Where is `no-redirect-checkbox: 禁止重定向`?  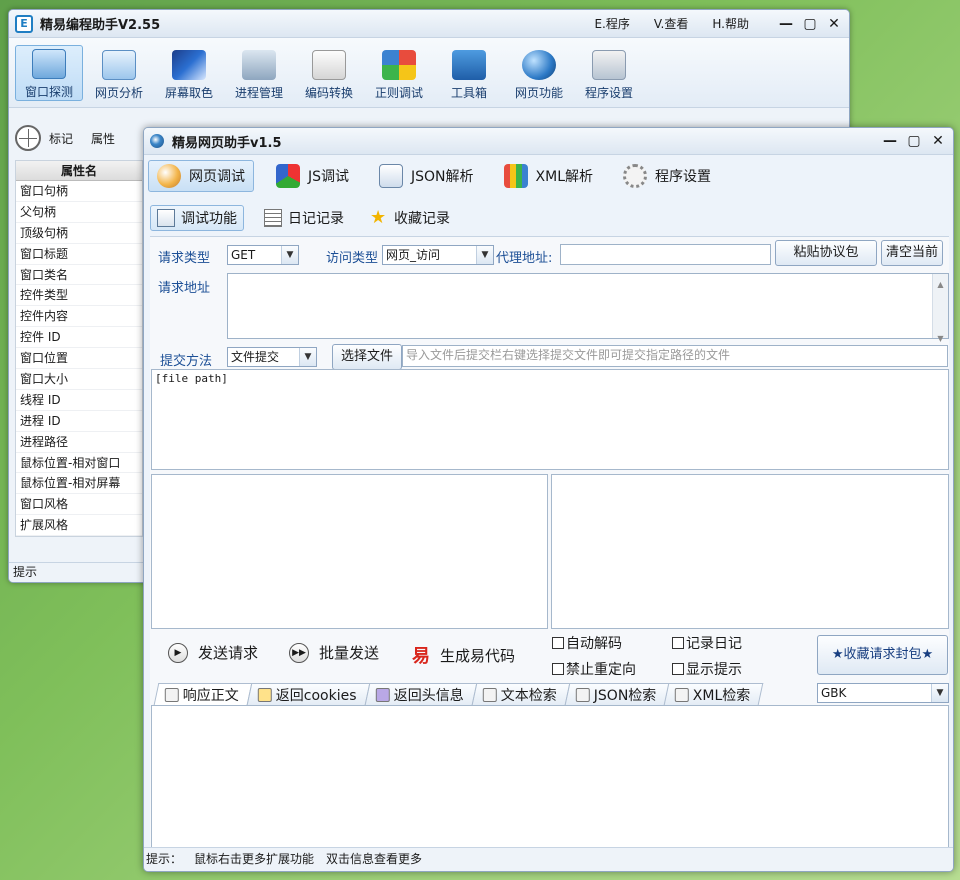
no-redirect-checkbox: 禁止重定向 is located at coordinates (594, 669).